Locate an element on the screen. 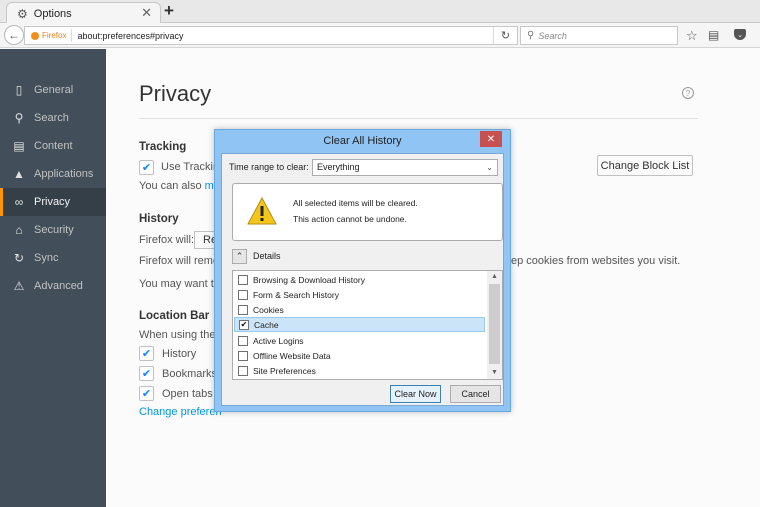 The image size is (760, 507). gear-icon: ⚙ is located at coordinates (22, 13).